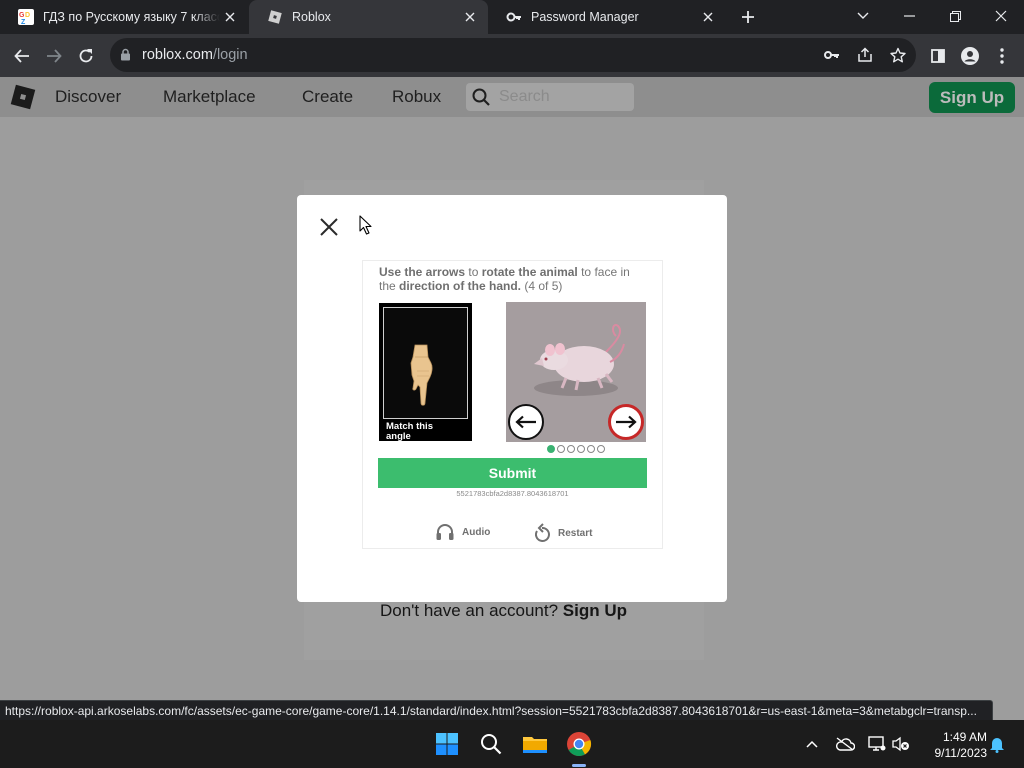 The image size is (1024, 768). Describe the element at coordinates (551, 449) in the screenshot. I see `progress-dot-active` at that location.